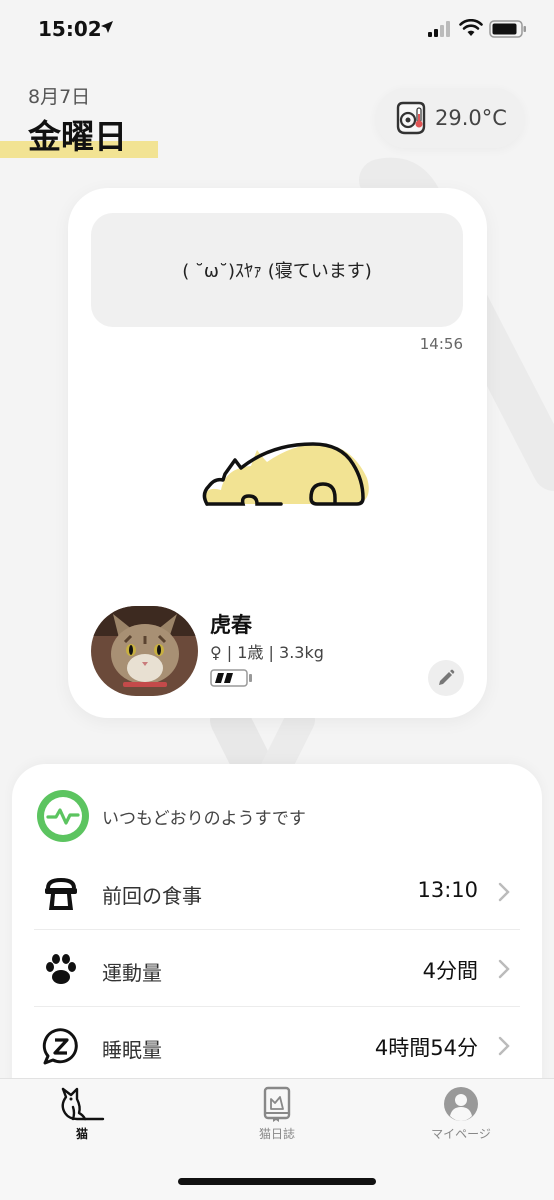 This screenshot has height=1200, width=554. I want to click on tab-cat: 猫, so click(82, 1120).